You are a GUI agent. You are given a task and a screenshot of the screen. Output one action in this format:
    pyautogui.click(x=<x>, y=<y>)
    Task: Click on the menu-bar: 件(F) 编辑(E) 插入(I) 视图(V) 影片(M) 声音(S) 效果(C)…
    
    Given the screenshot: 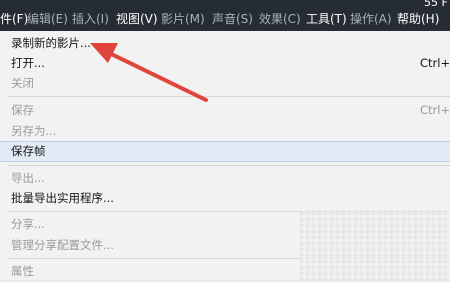 What is the action you would take?
    pyautogui.click(x=225, y=15)
    